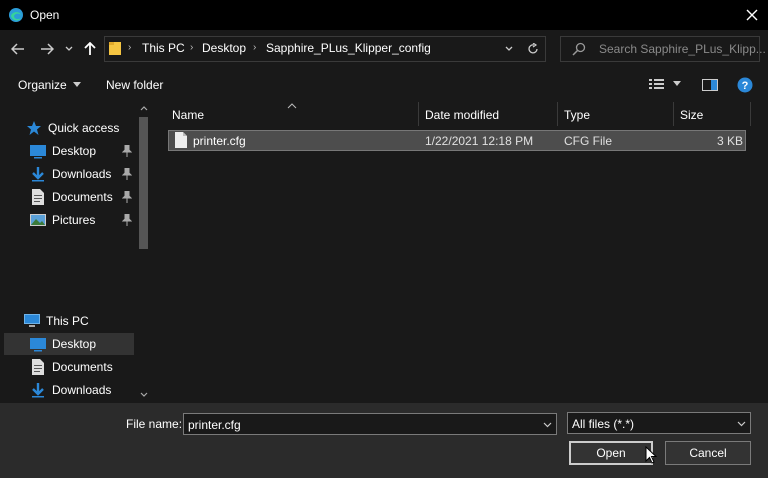  What do you see at coordinates (617, 115) in the screenshot?
I see `column-header-type: Type` at bounding box center [617, 115].